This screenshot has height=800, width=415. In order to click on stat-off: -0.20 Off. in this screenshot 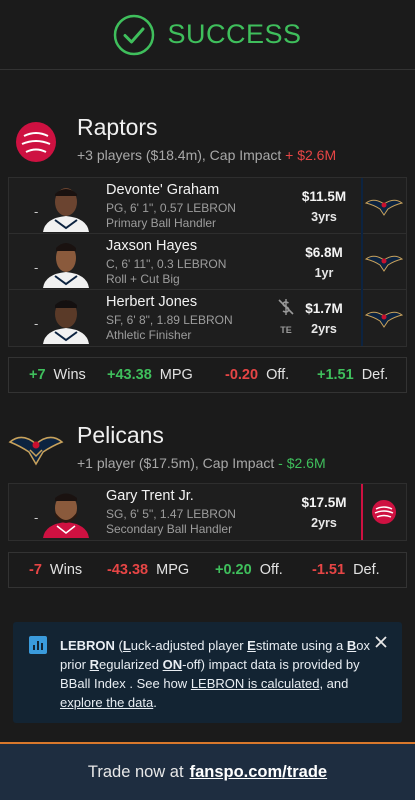, I will do `click(271, 375)`.